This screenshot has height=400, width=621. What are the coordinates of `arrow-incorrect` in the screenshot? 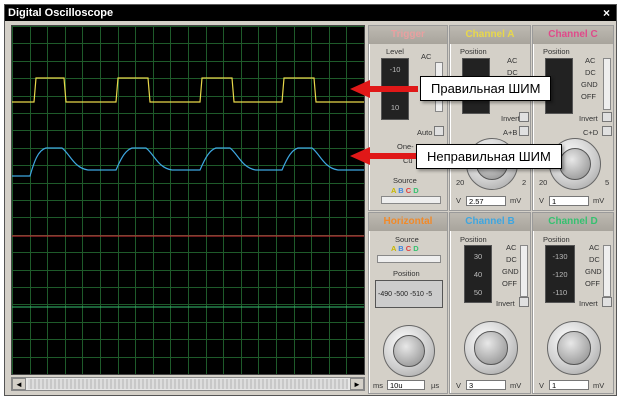 It's located at (384, 156).